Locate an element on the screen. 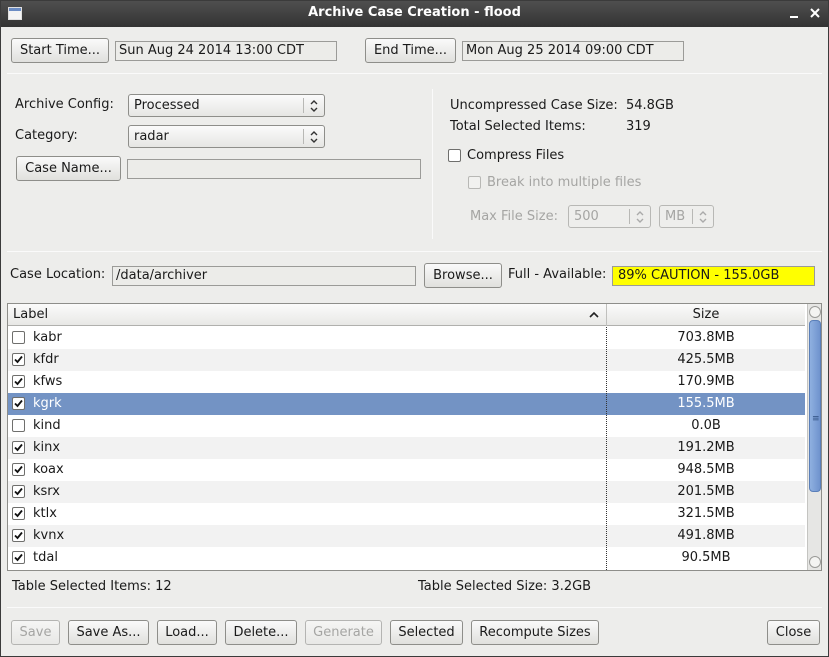 The width and height of the screenshot is (829, 657). minimize-icon is located at coordinates (794, 13).